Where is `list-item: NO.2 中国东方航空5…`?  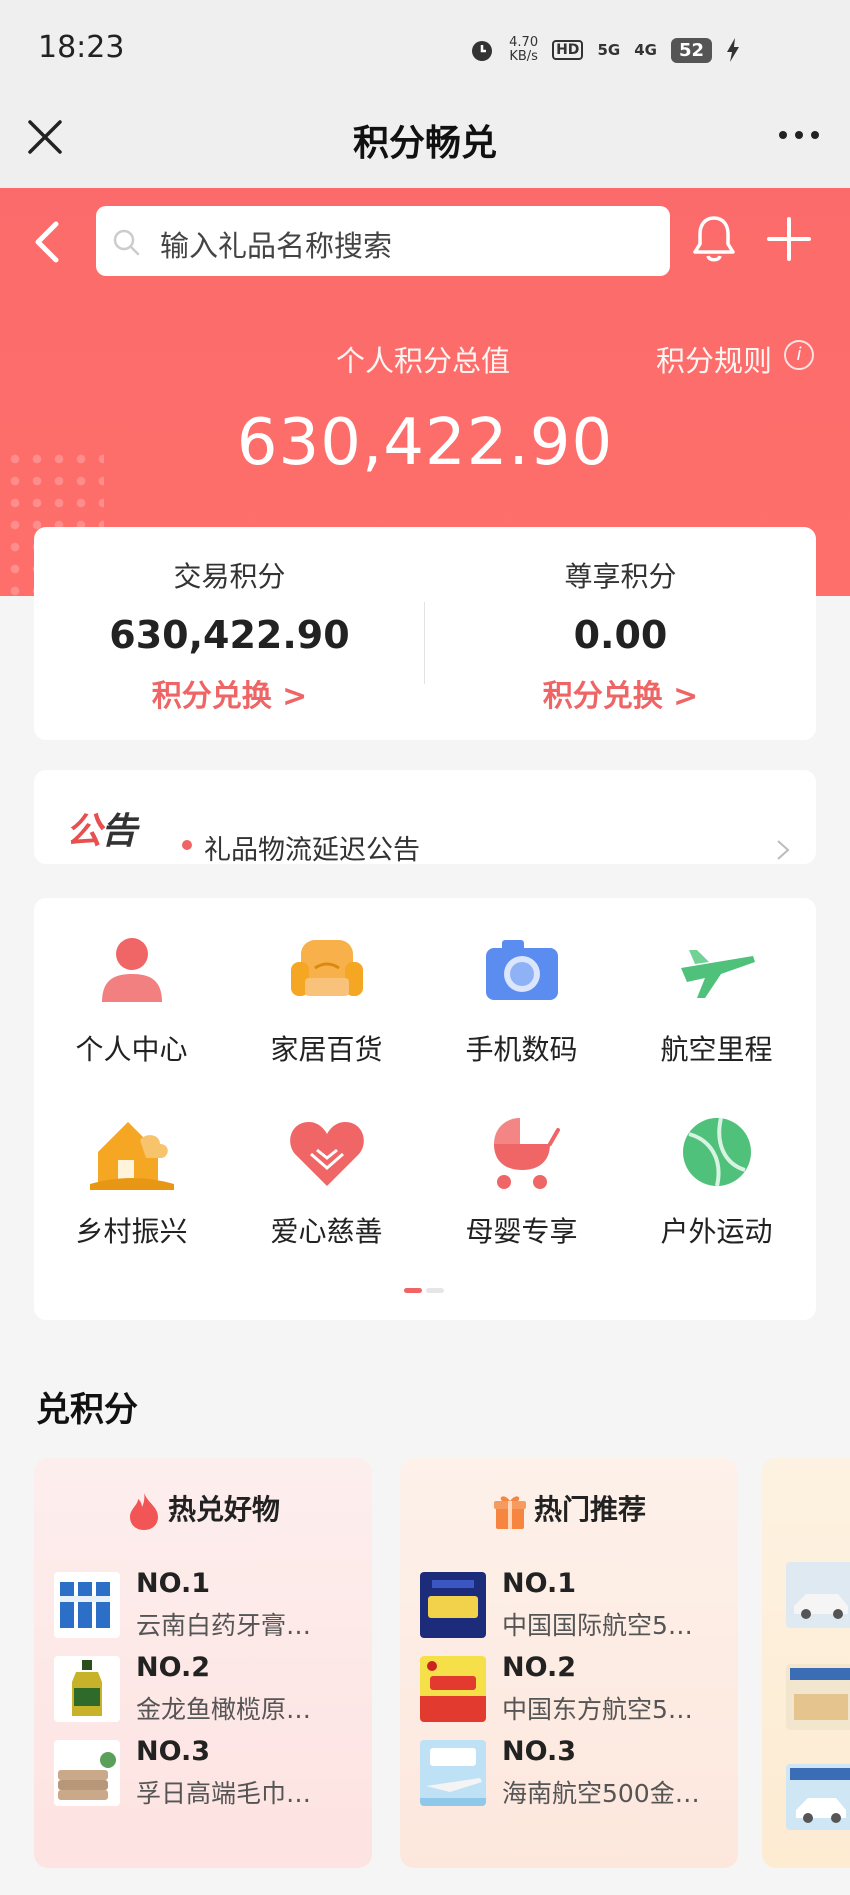 list-item: NO.2 中国东方航空5… is located at coordinates (575, 1692).